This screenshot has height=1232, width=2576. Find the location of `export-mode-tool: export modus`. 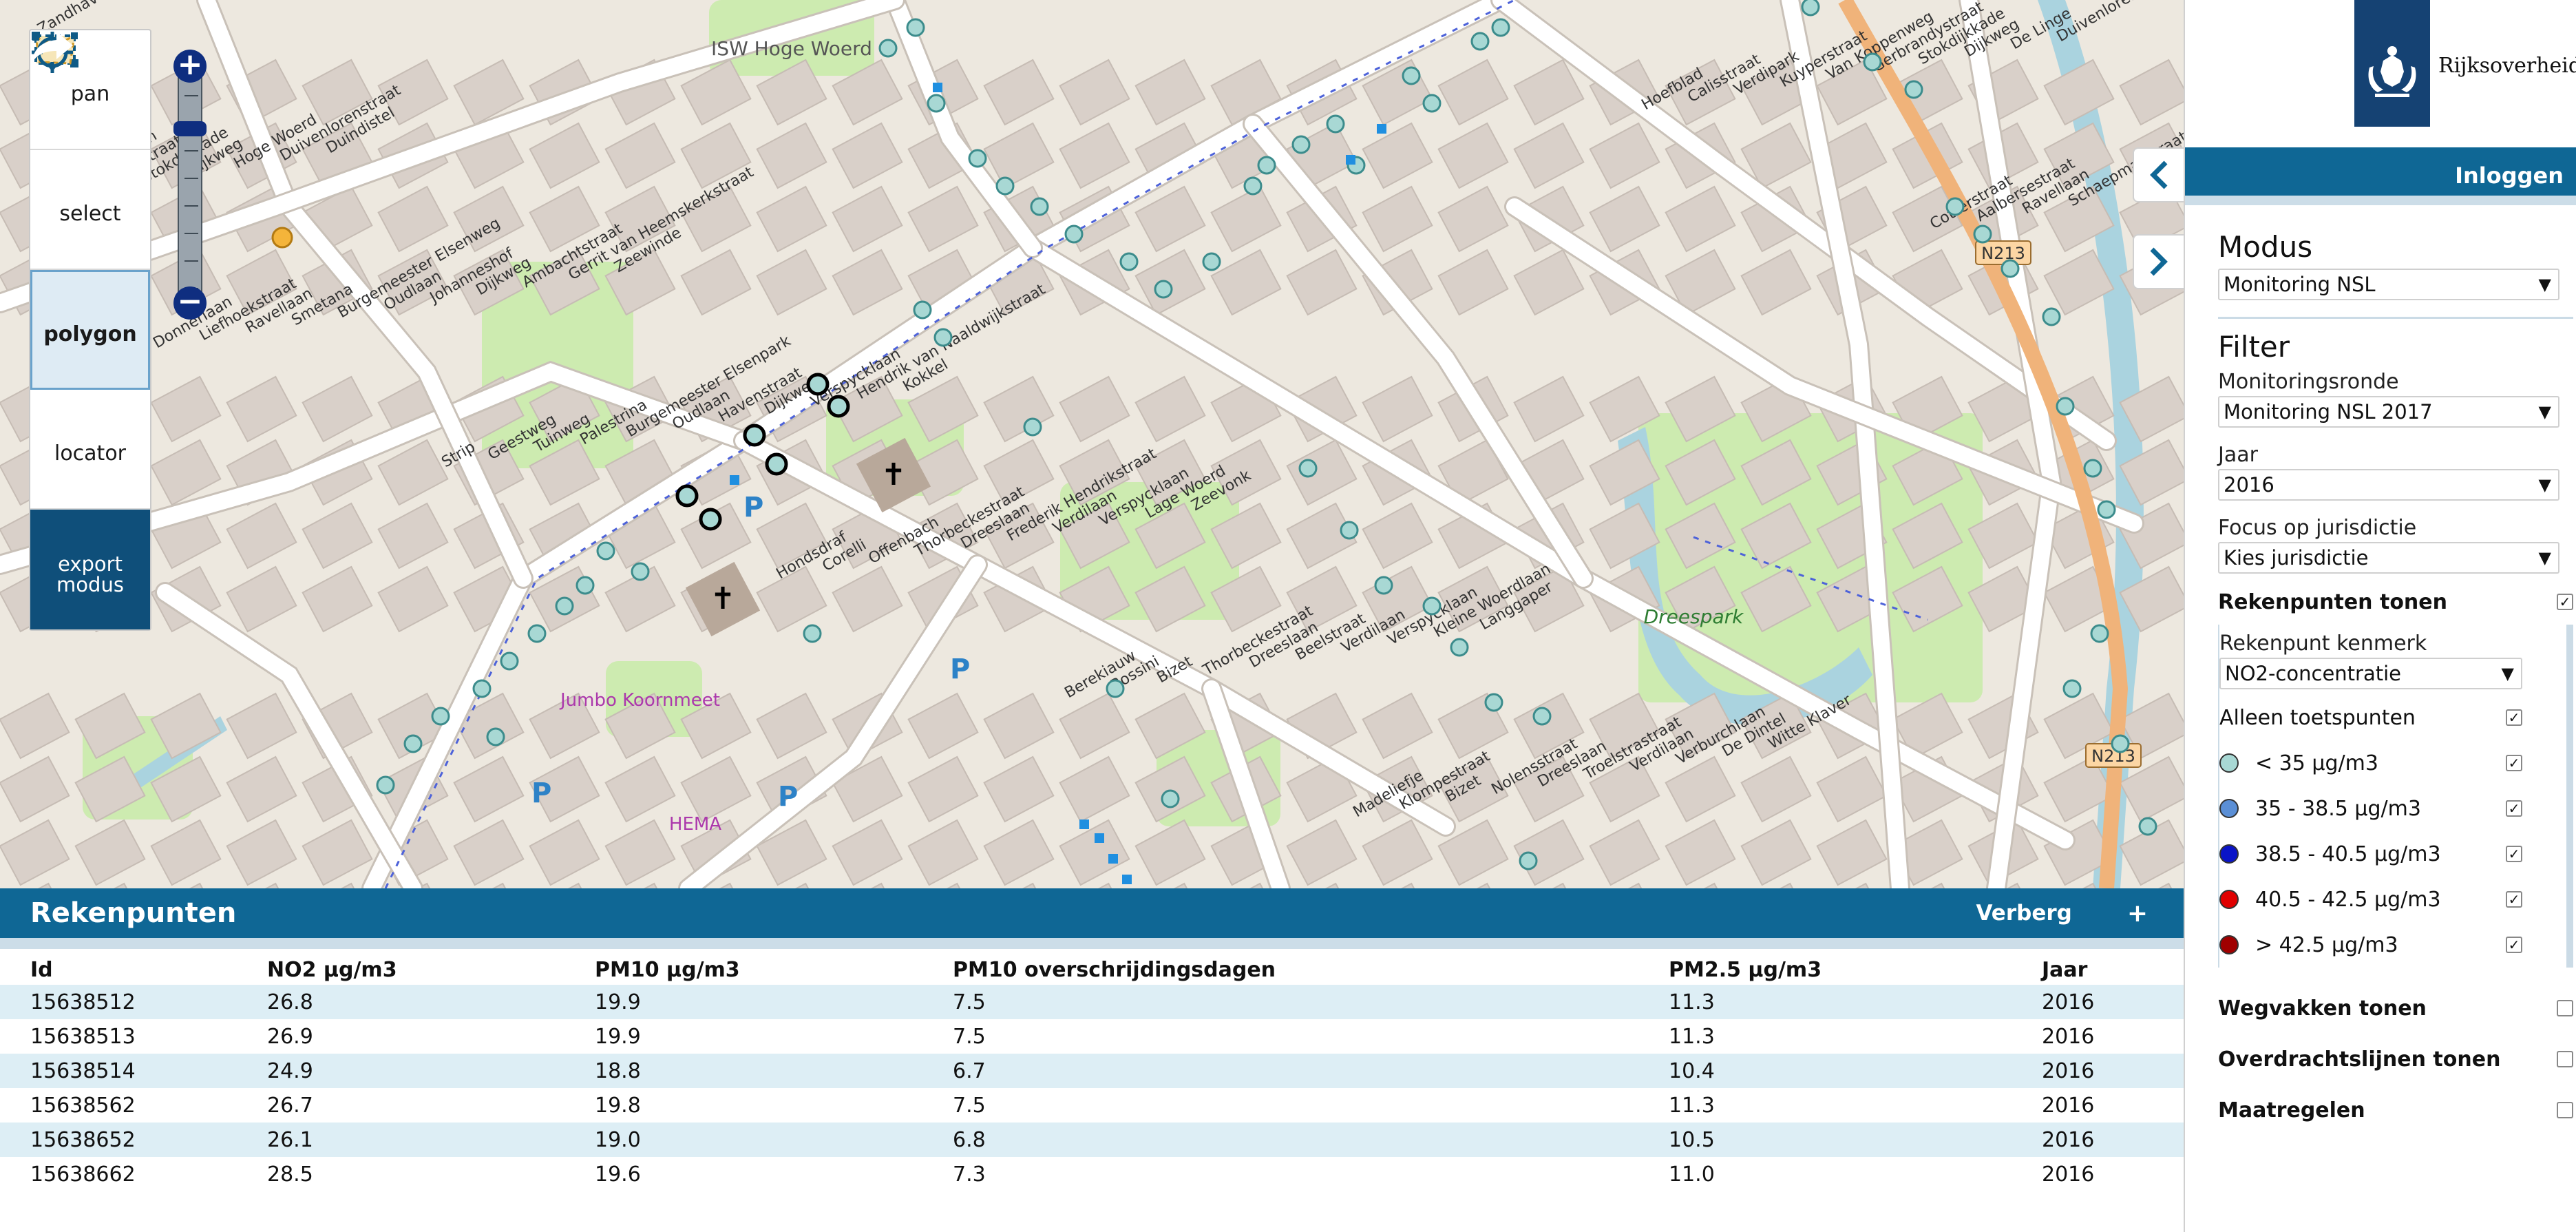

export-mode-tool: export modus is located at coordinates (90, 330).